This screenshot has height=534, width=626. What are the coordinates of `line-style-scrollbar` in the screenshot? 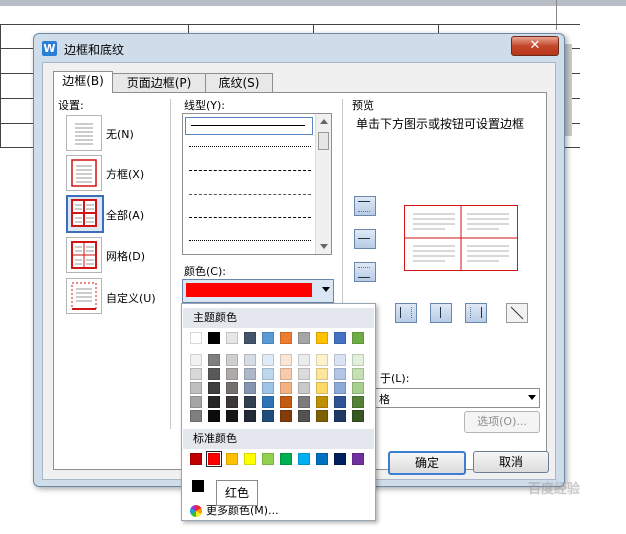 It's located at (323, 184).